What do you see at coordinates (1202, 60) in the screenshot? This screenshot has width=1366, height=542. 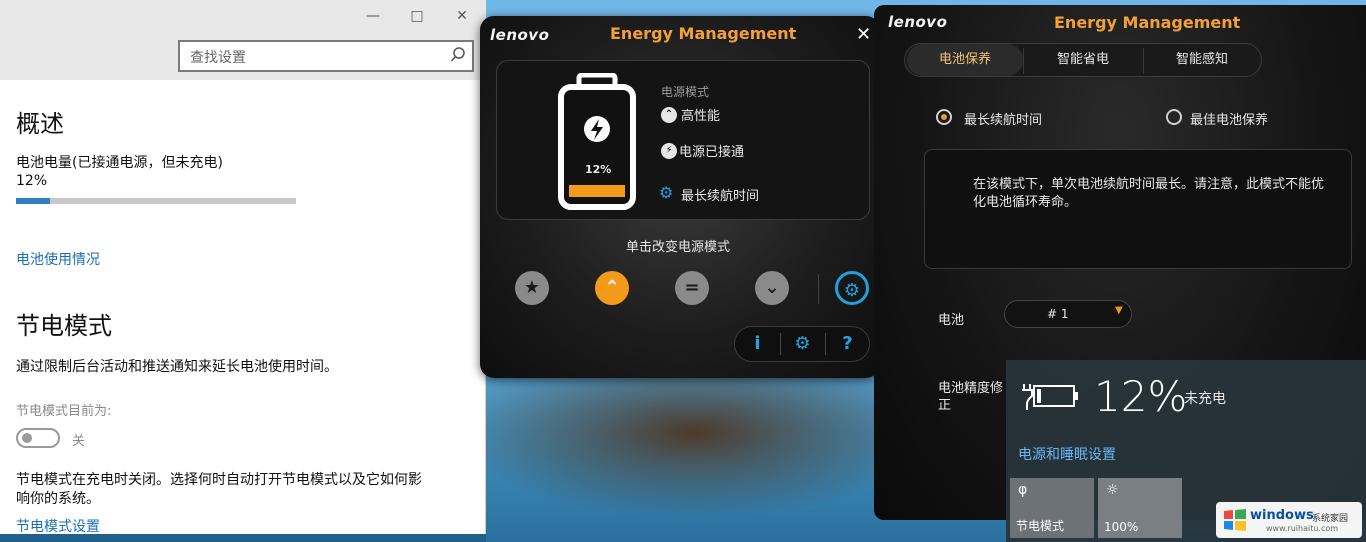 I see `tab-smart-sense: 智能感知` at bounding box center [1202, 60].